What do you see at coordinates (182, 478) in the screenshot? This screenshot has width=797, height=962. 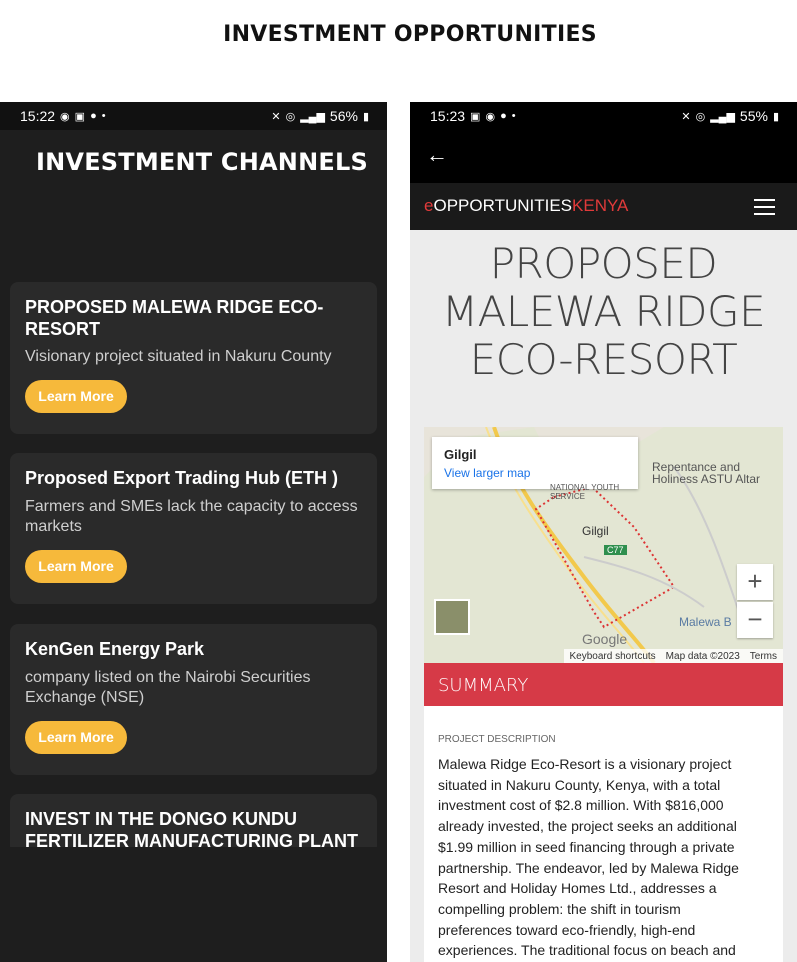 I see `card-title: Proposed Export Trading Hub (ETH )` at bounding box center [182, 478].